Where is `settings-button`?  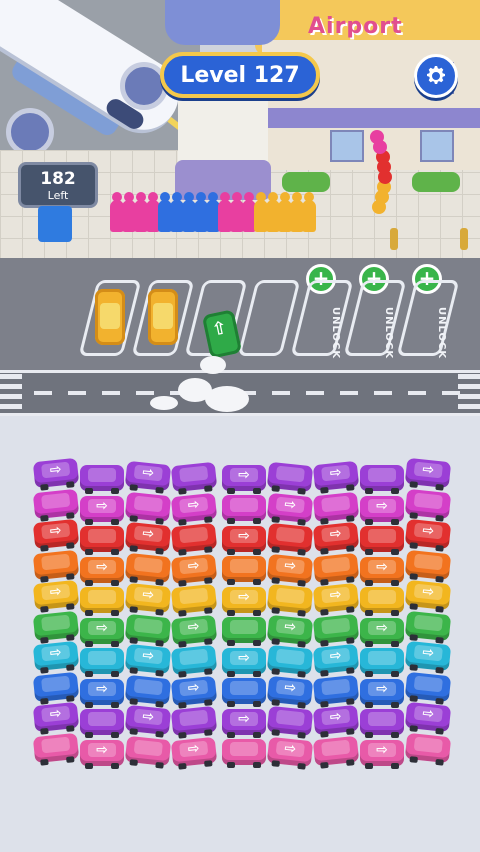 settings-button is located at coordinates (436, 76).